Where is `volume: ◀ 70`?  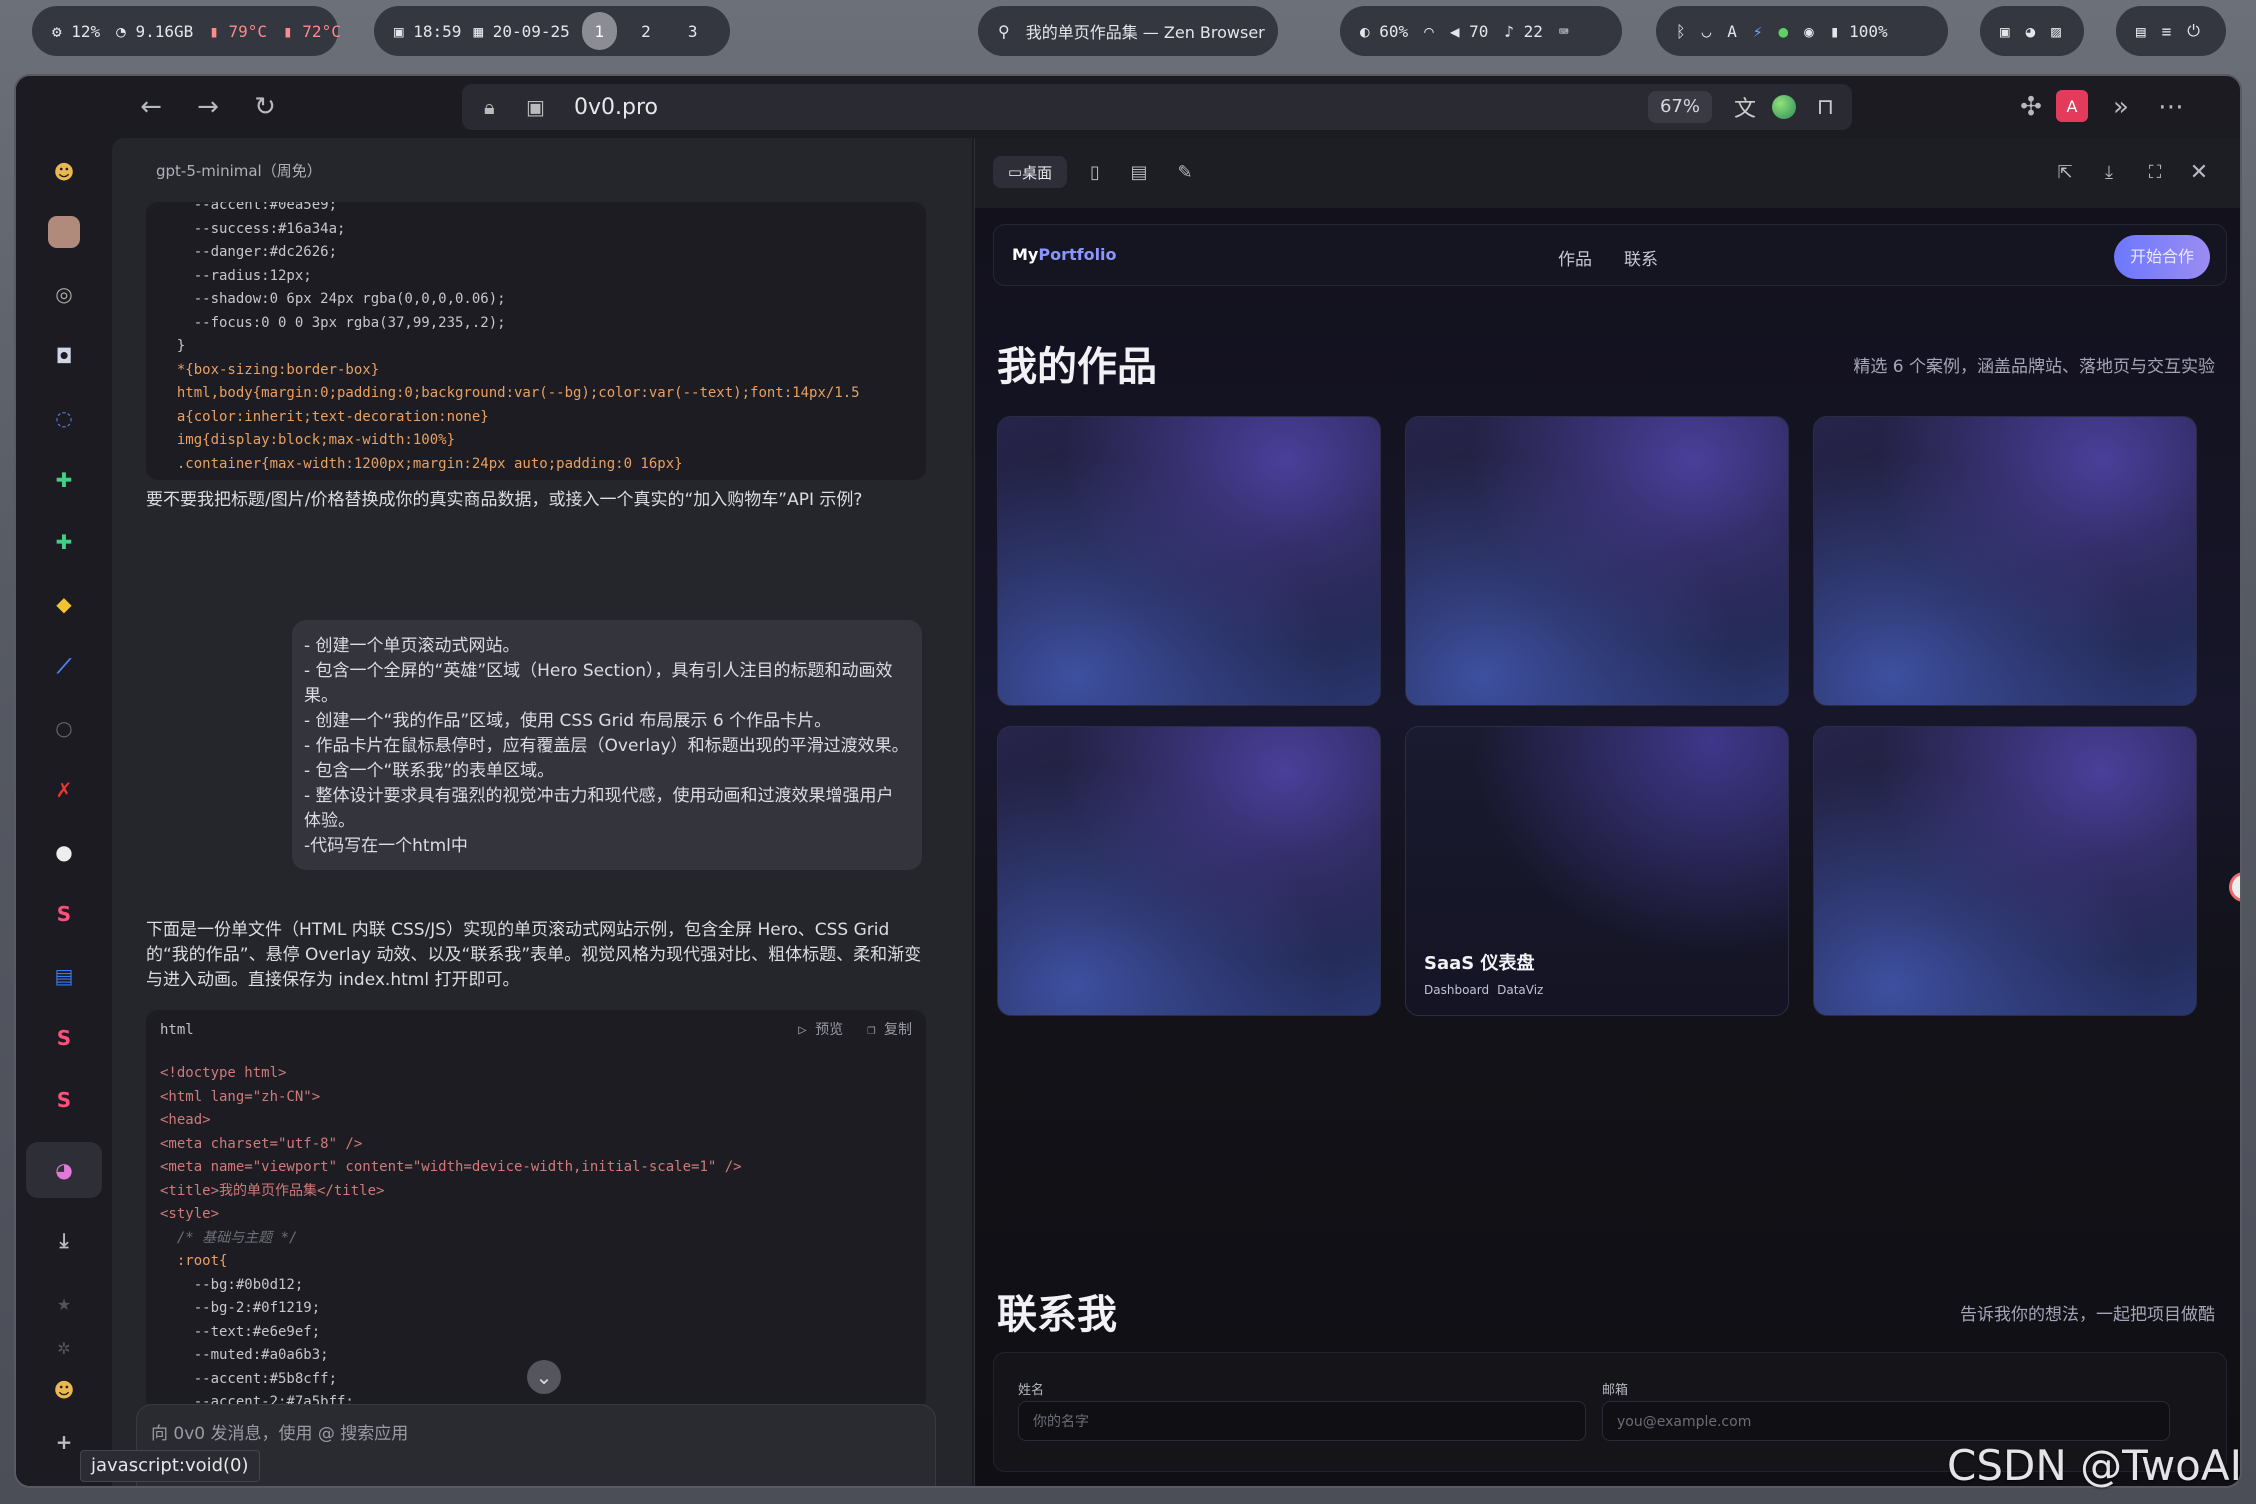
volume: ◀ 70 is located at coordinates (1469, 31).